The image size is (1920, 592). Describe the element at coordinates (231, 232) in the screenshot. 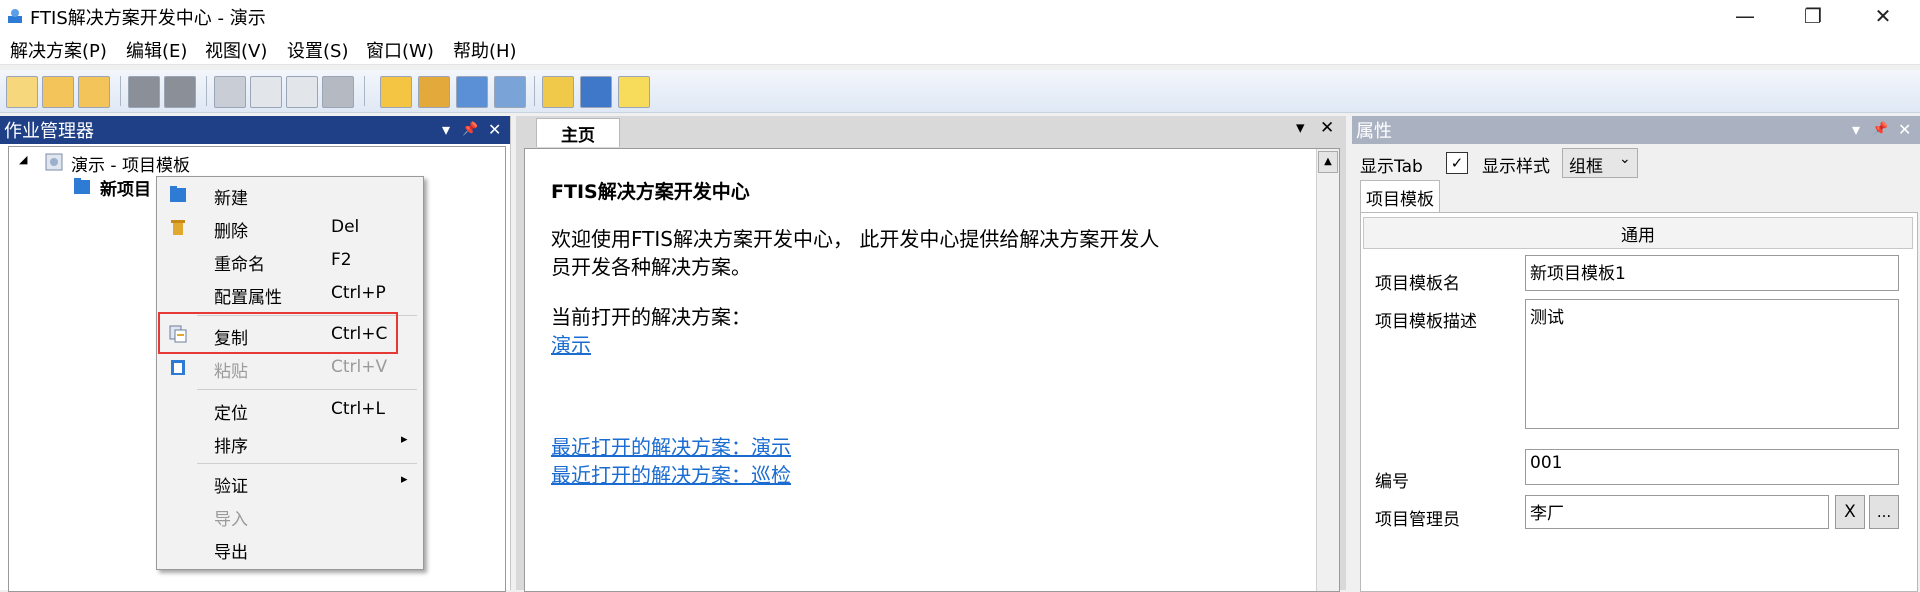

I see `menu-item-label: 删除` at that location.